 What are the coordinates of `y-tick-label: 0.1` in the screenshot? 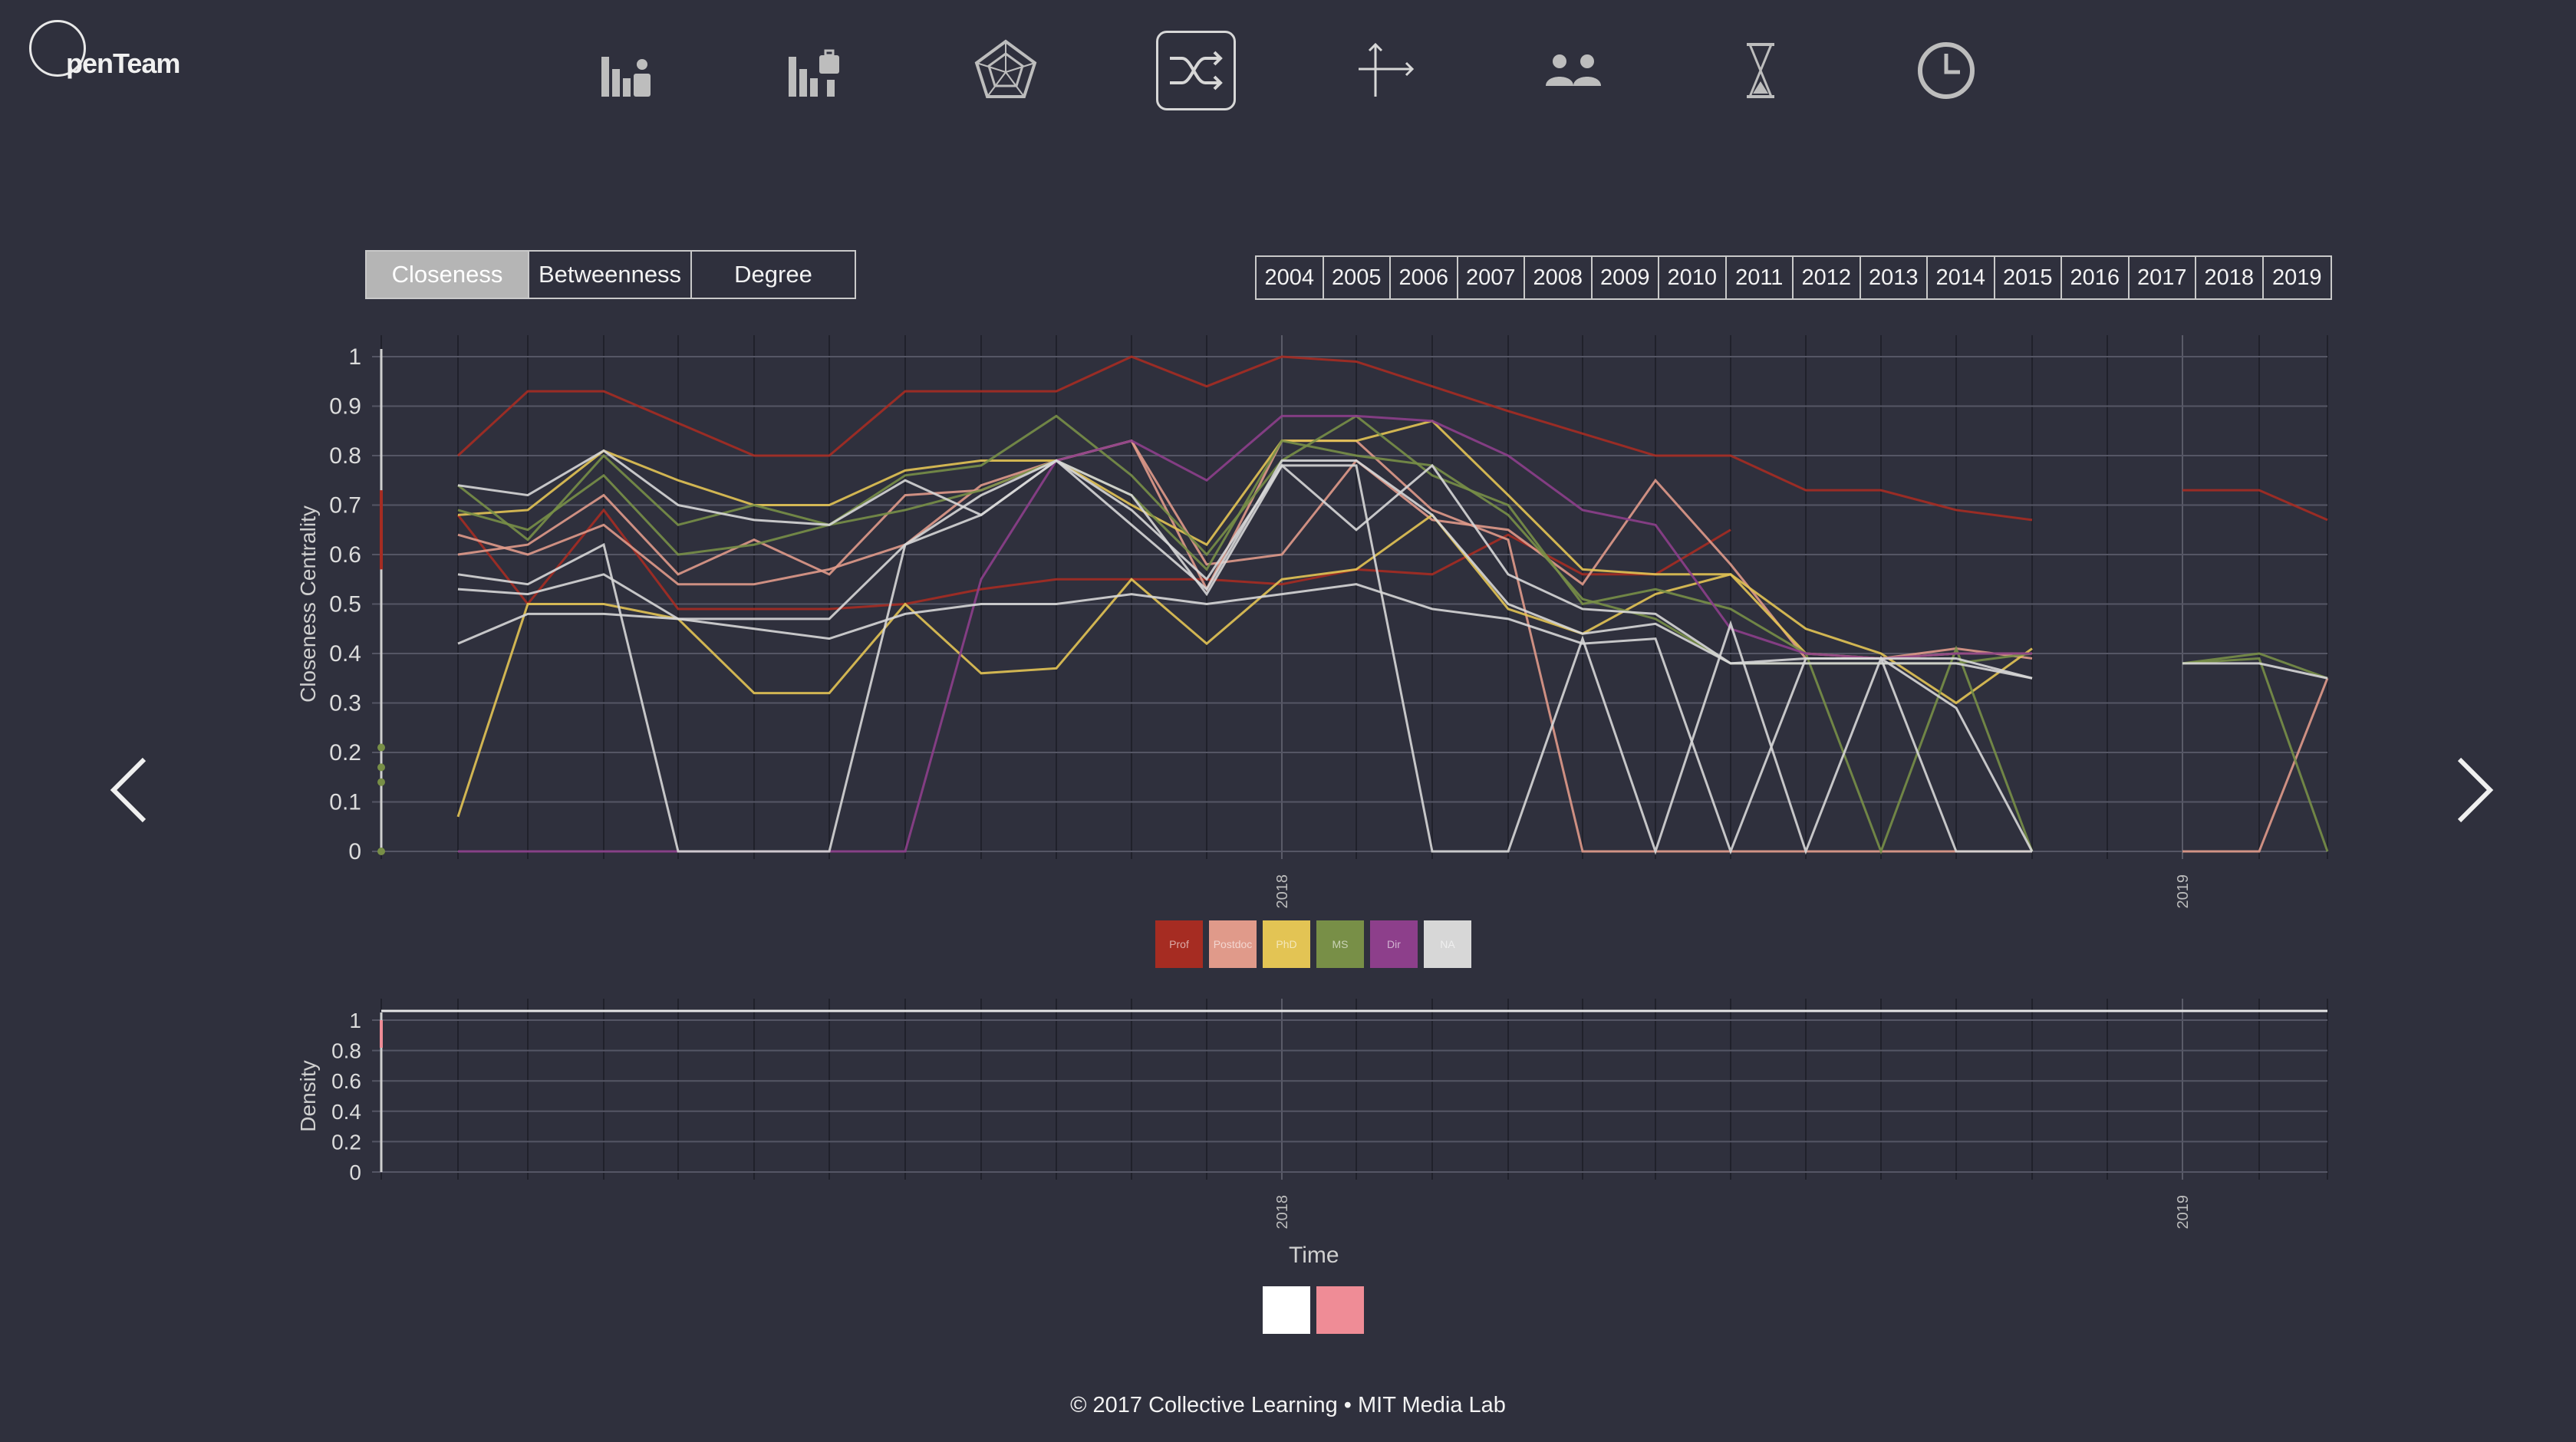 It's located at (345, 803).